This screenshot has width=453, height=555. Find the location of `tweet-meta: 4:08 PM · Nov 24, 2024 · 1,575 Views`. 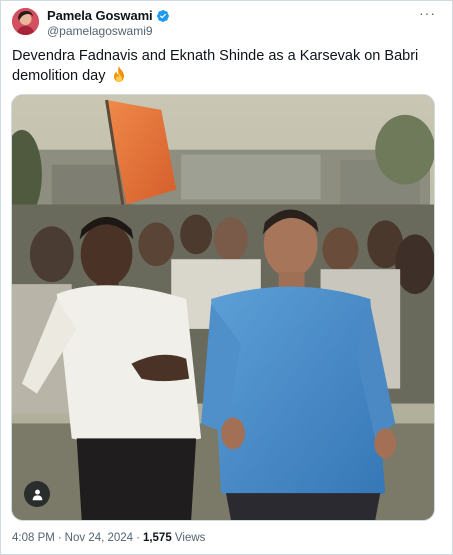

tweet-meta: 4:08 PM · Nov 24, 2024 · 1,575 Views is located at coordinates (108, 538).